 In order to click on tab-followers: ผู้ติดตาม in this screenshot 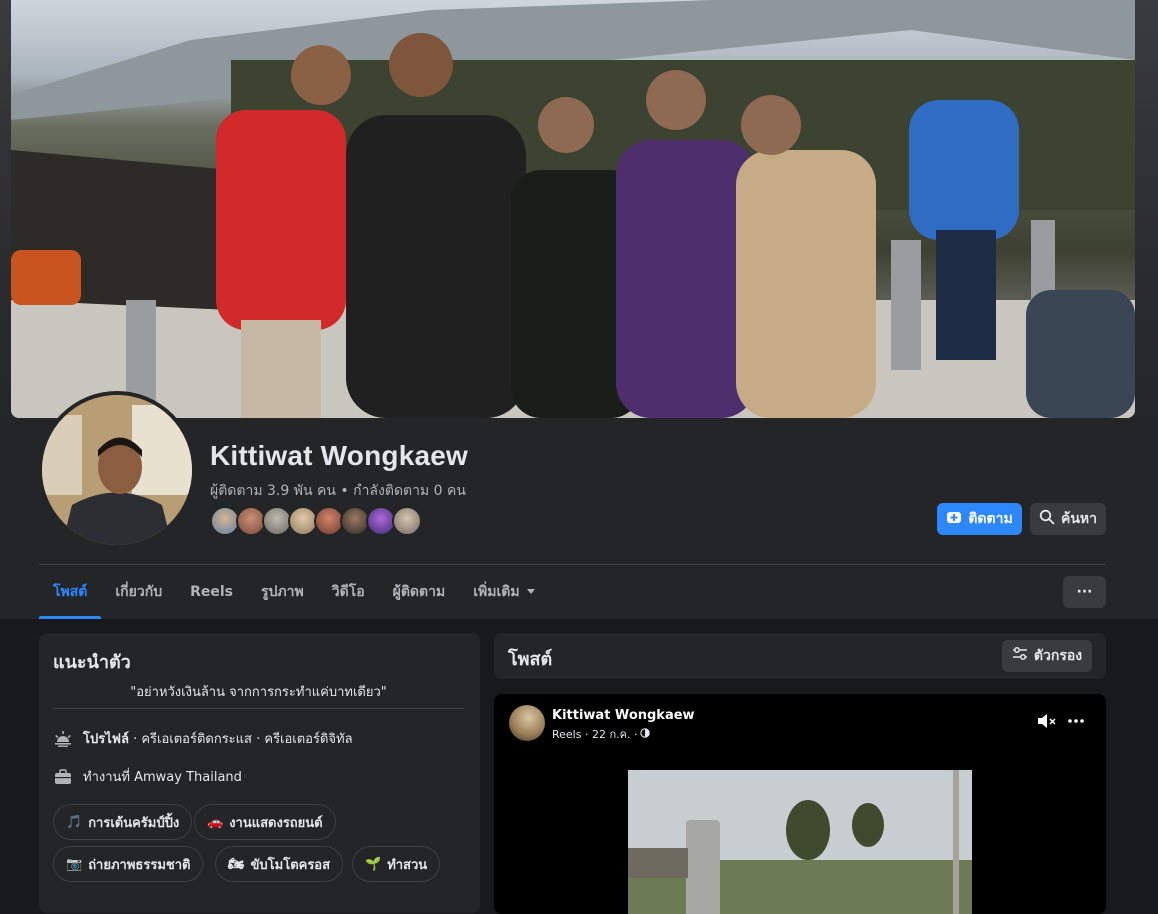, I will do `click(419, 592)`.